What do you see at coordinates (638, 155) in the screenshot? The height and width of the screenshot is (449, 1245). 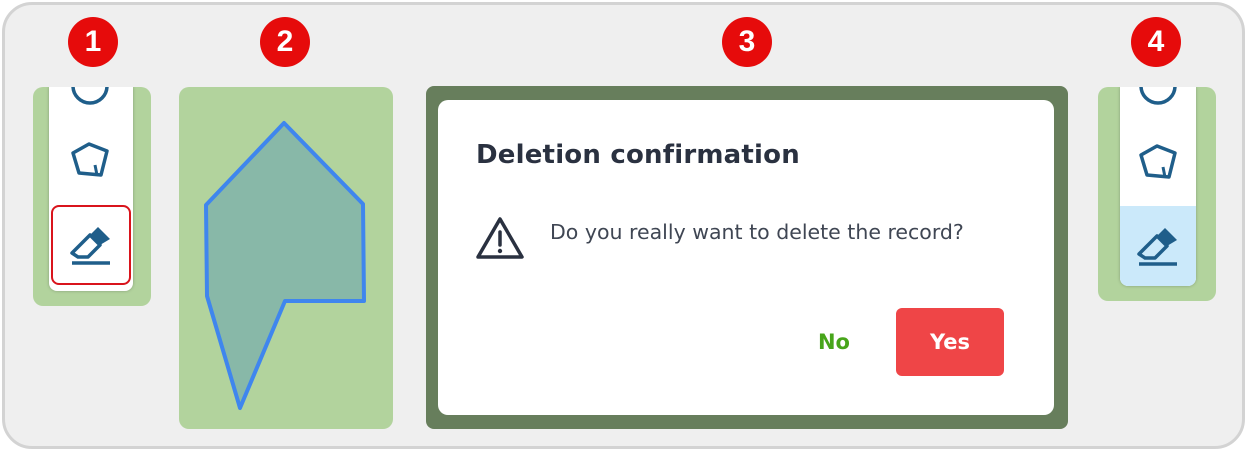 I see `dialog-title: Deletion confirmation` at bounding box center [638, 155].